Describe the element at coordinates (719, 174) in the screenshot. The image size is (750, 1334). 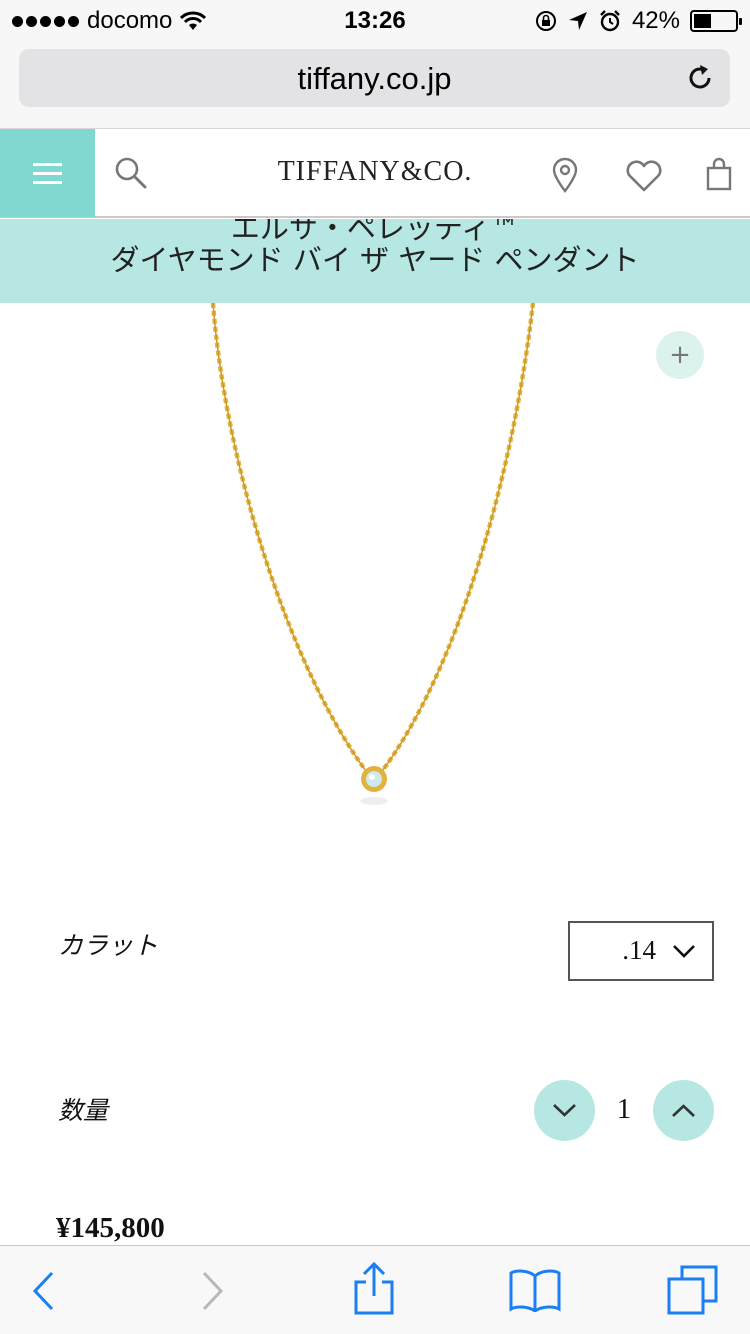
I see `shopping-bag-icon` at that location.